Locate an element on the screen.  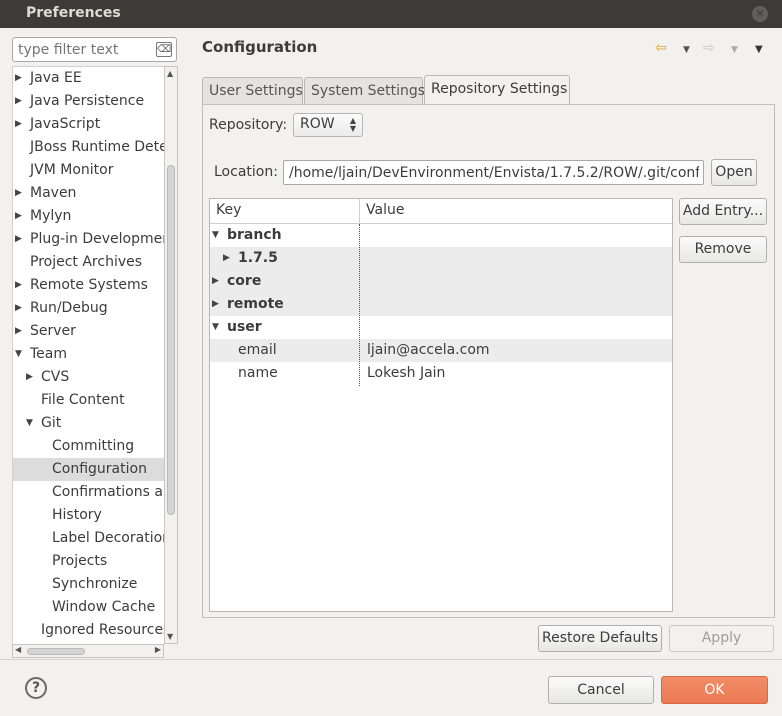
repository-select: ROW ▲ ▼ is located at coordinates (328, 125).